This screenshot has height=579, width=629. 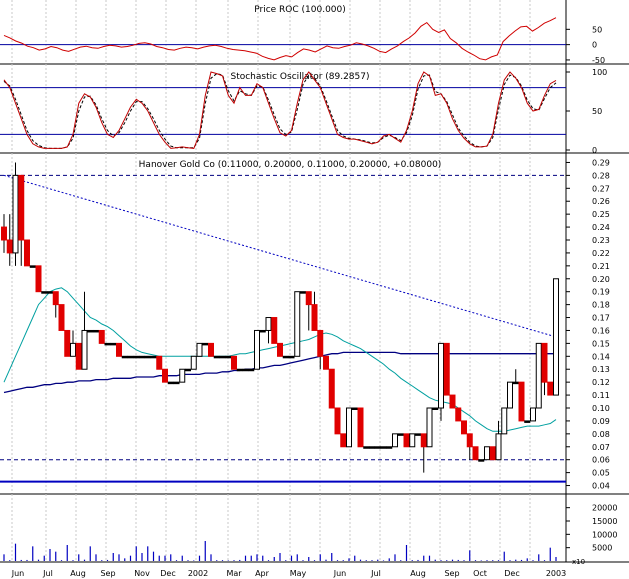 What do you see at coordinates (598, 60) in the screenshot?
I see `roc-tick-label: -50` at bounding box center [598, 60].